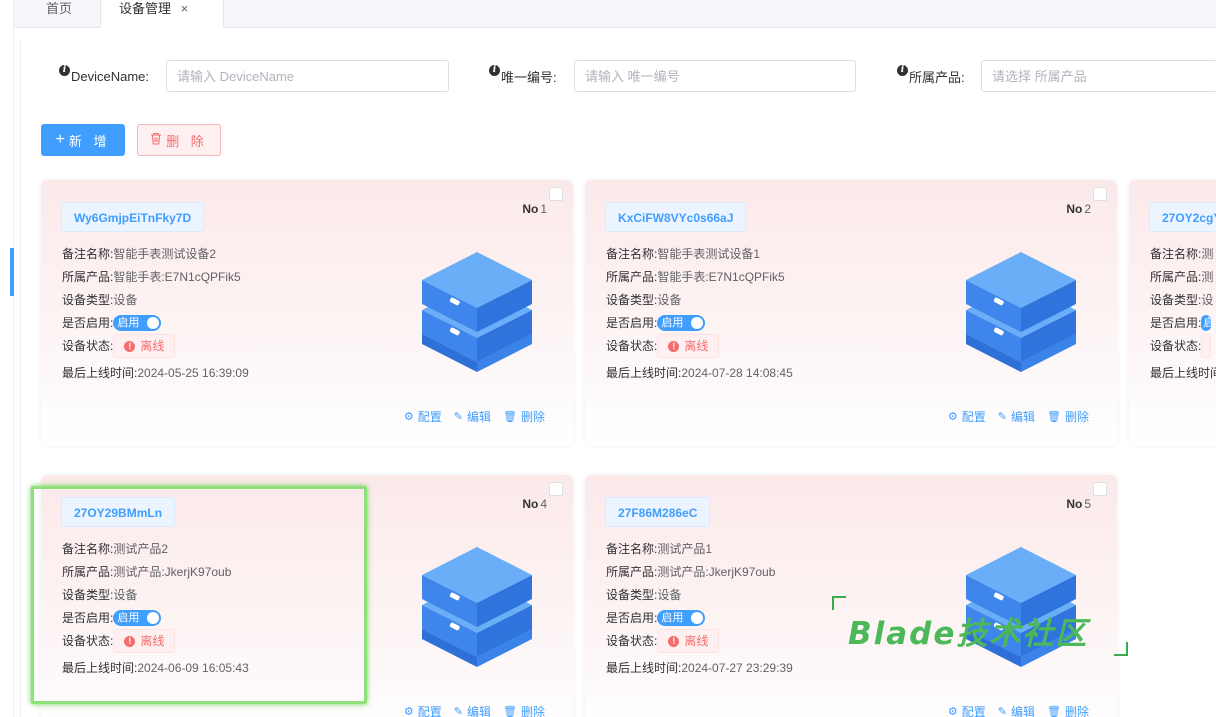 The image size is (1216, 717). I want to click on device-key-tag: 27OY29BMmLn, so click(118, 512).